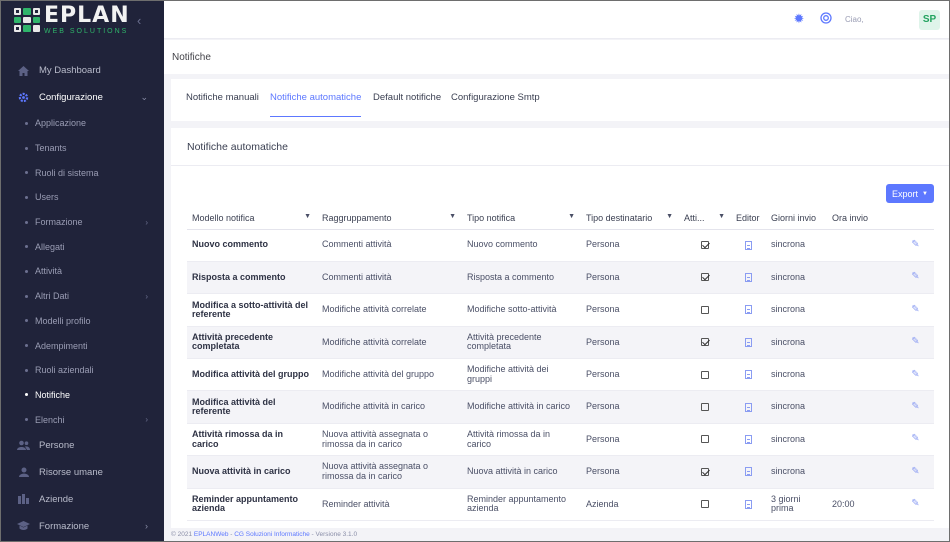 The height and width of the screenshot is (542, 950). What do you see at coordinates (407, 104) in the screenshot?
I see `tab-default-notifiche: Default notifiche` at bounding box center [407, 104].